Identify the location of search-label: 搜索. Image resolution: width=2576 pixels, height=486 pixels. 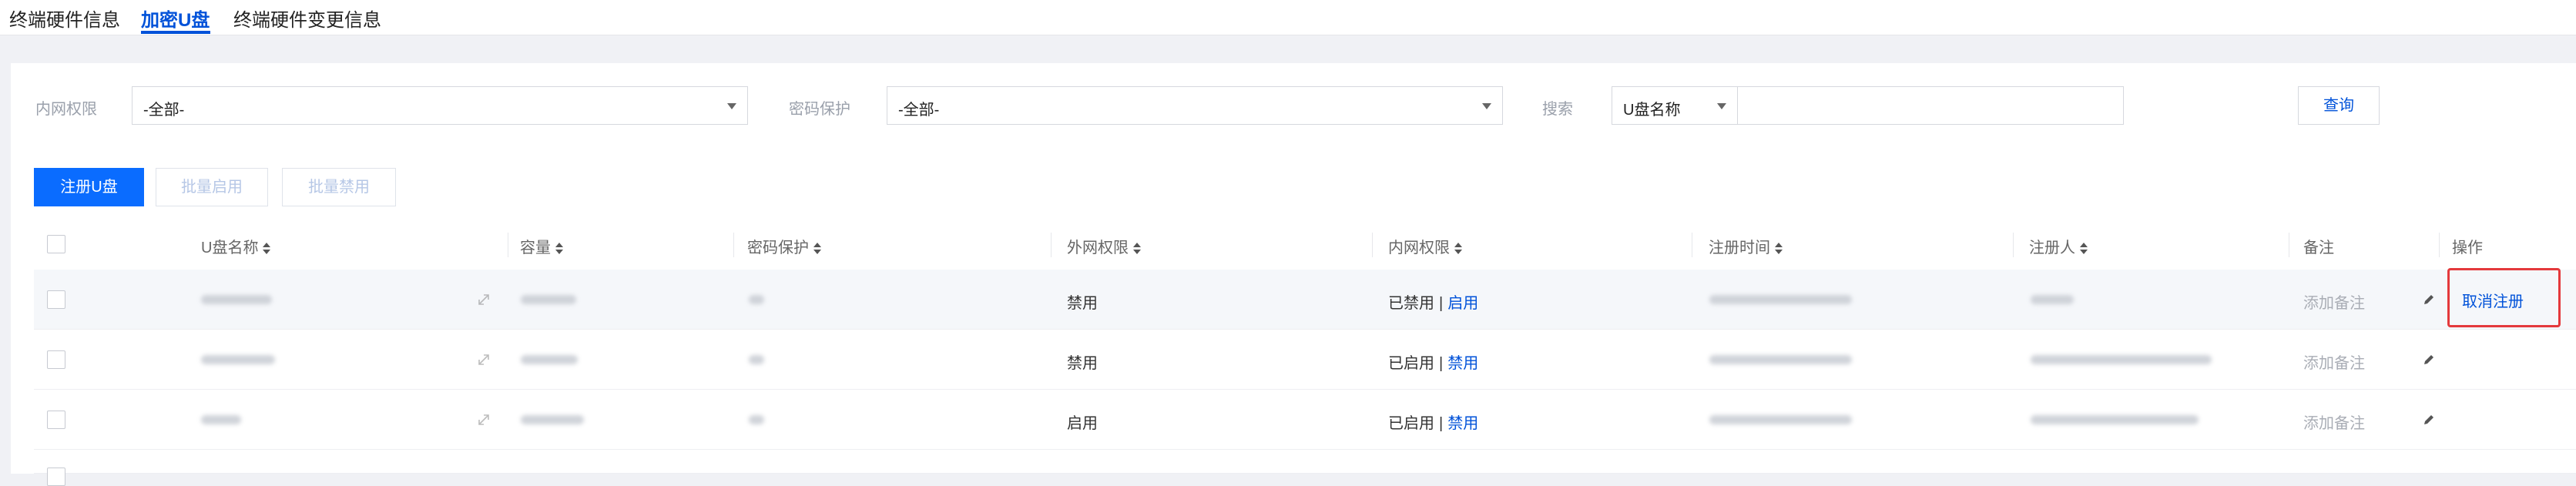
(1557, 109).